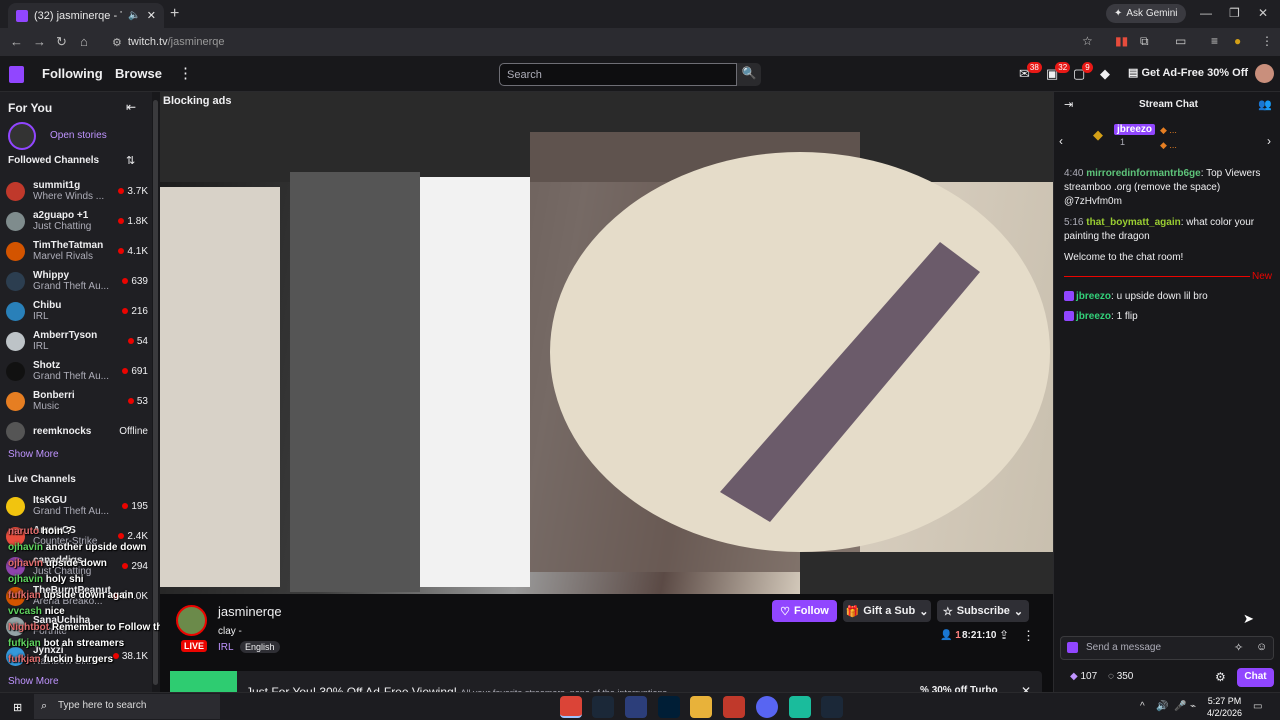  I want to click on sidebar-channel: Chibu IRL 216, so click(77, 311).